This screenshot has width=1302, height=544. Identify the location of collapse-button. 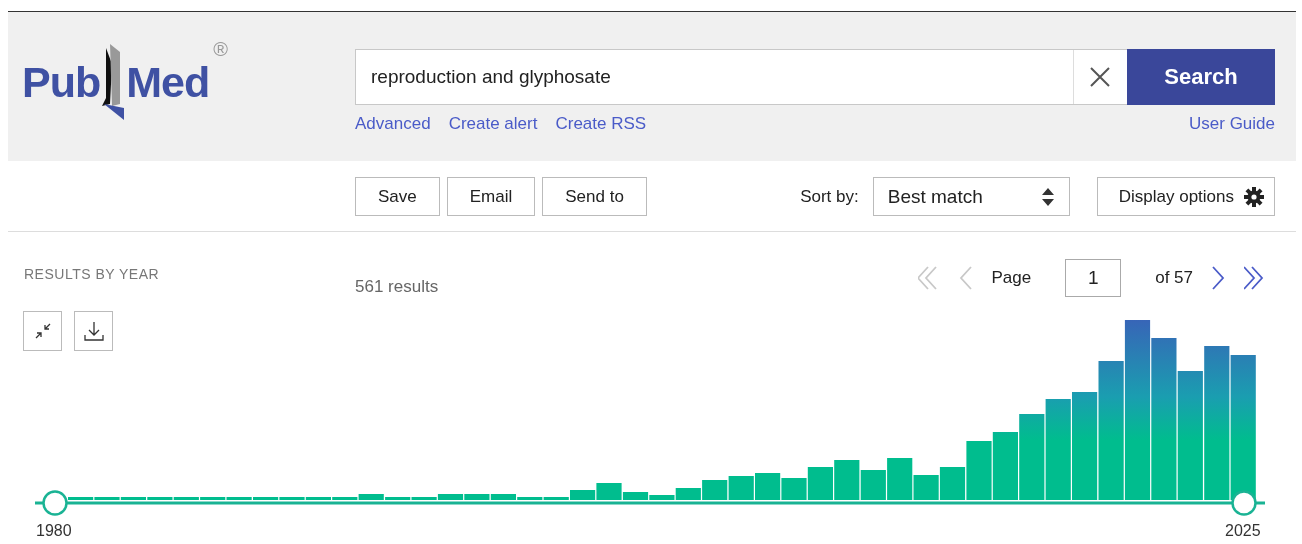
(42, 331).